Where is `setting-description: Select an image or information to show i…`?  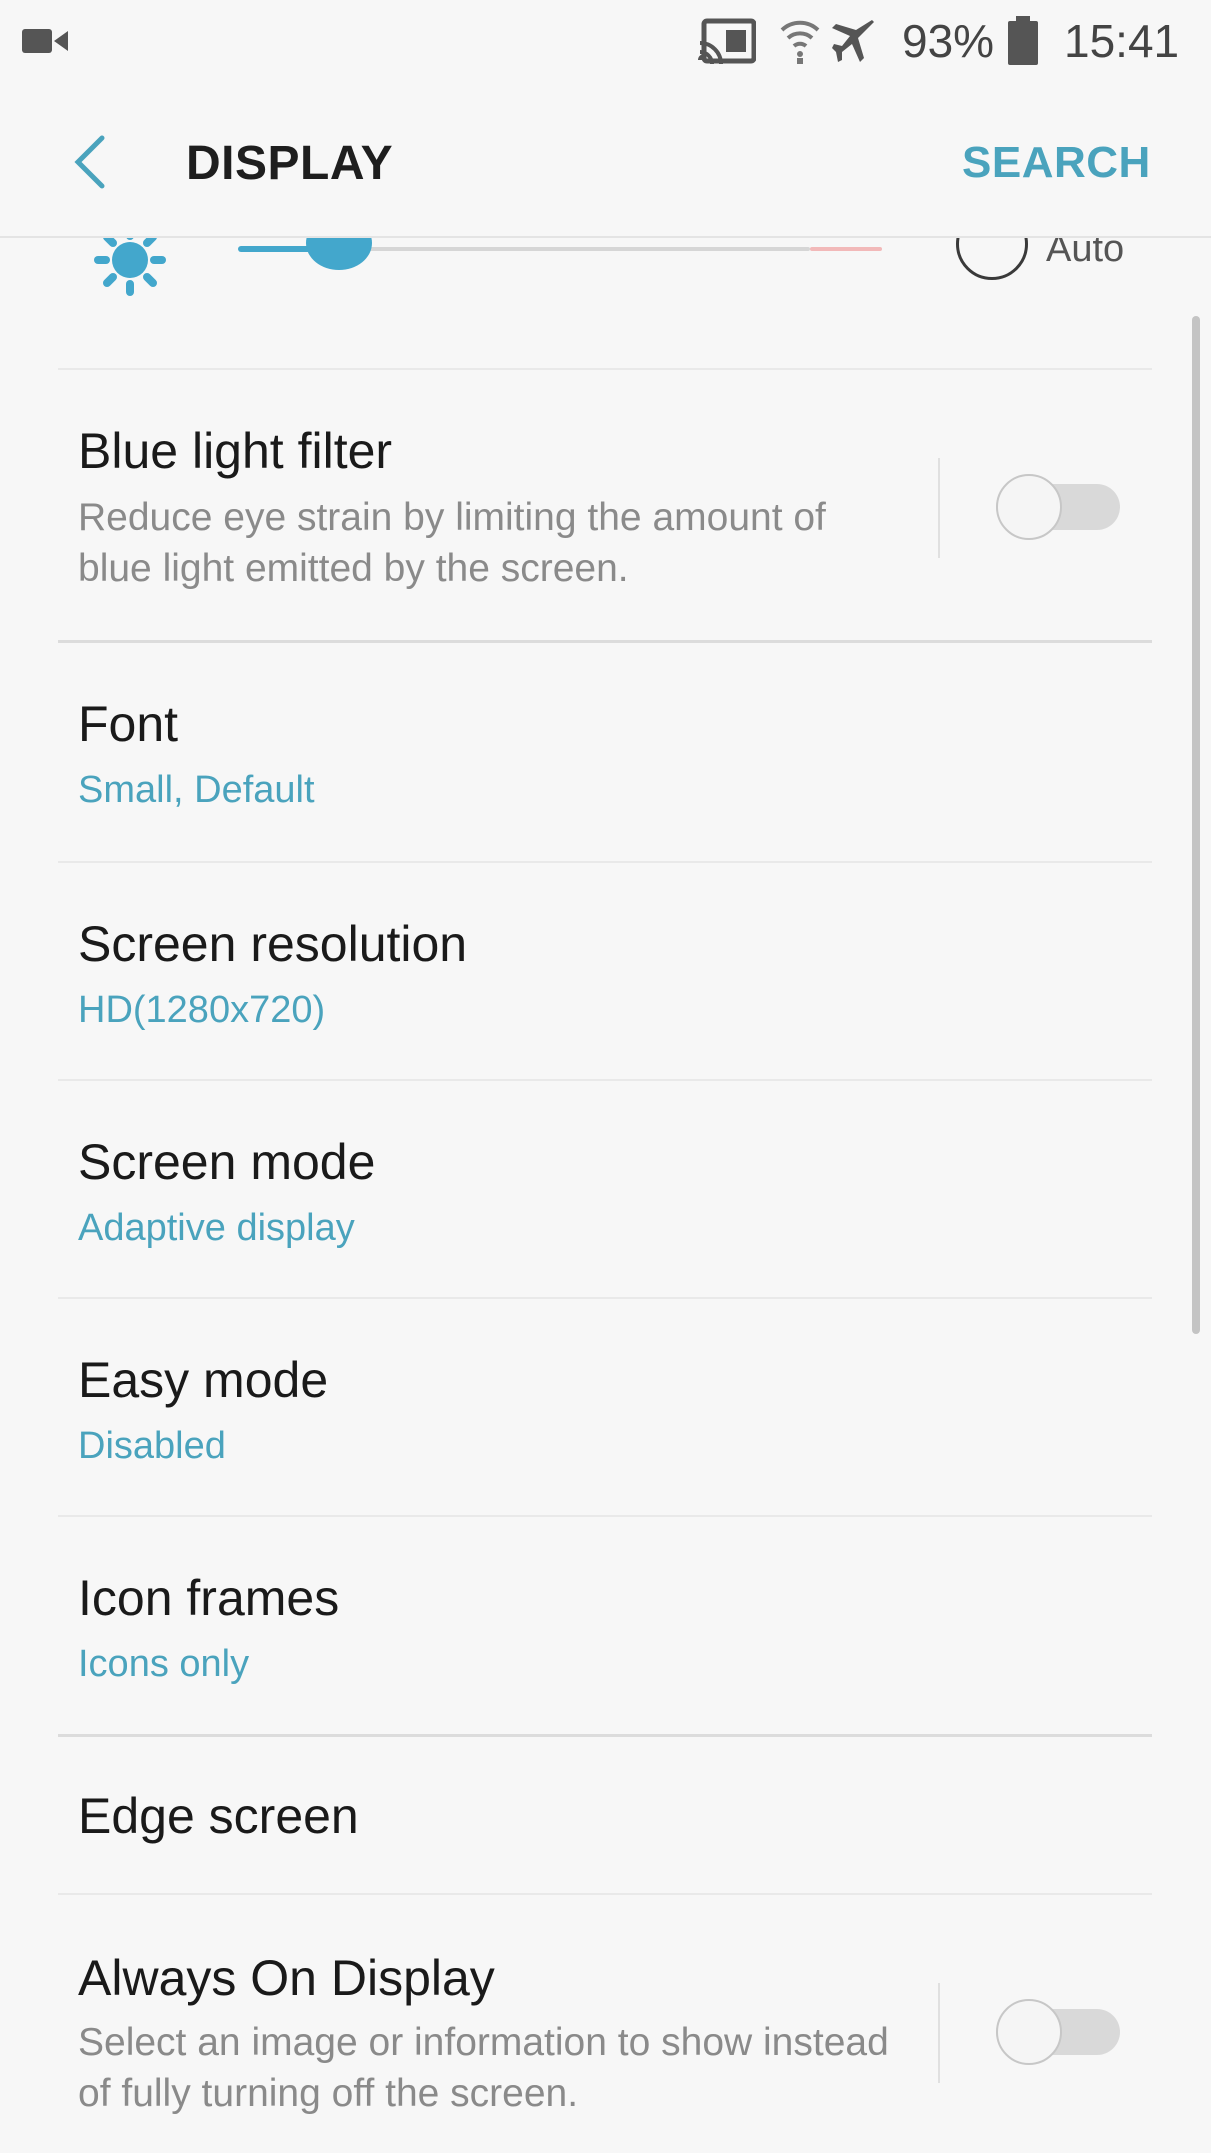 setting-description: Select an image or information to show i… is located at coordinates (483, 2068).